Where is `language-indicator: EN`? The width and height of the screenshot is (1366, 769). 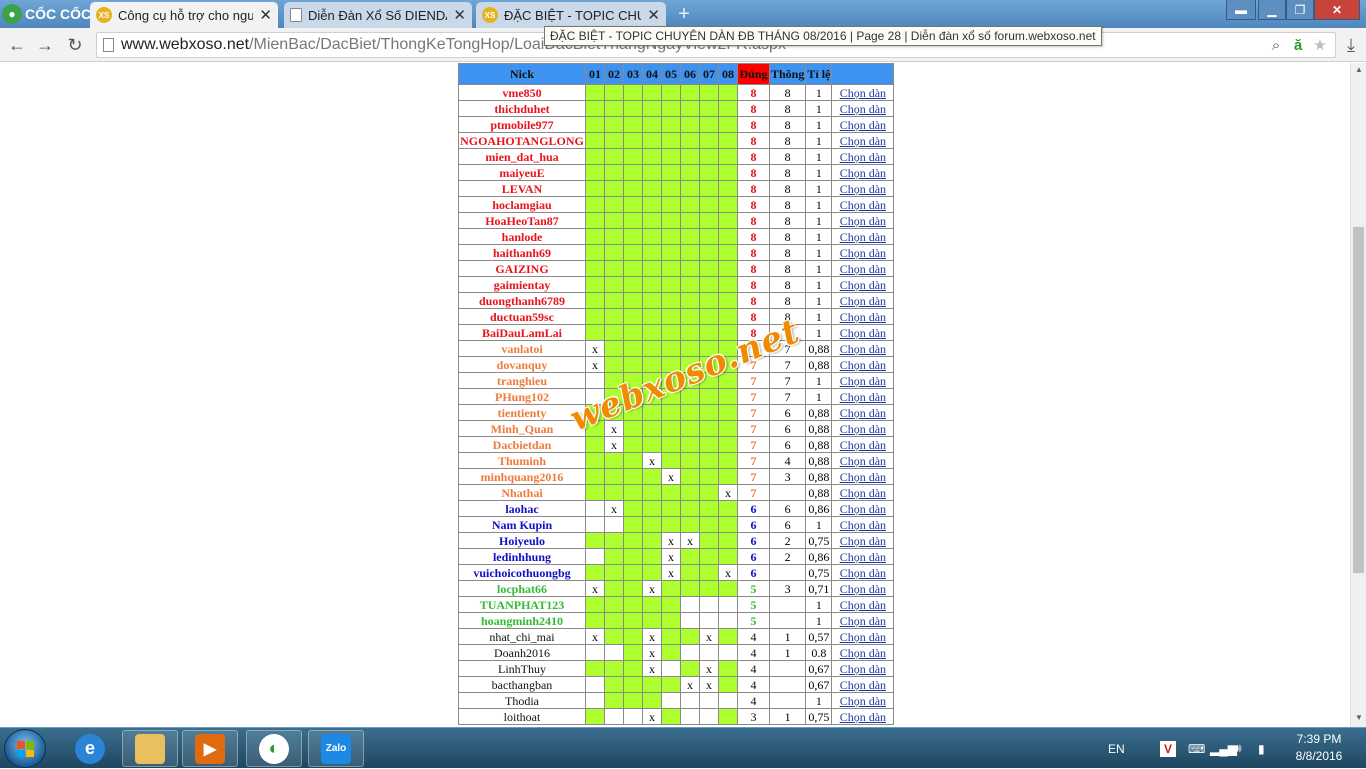
language-indicator: EN is located at coordinates (1116, 748).